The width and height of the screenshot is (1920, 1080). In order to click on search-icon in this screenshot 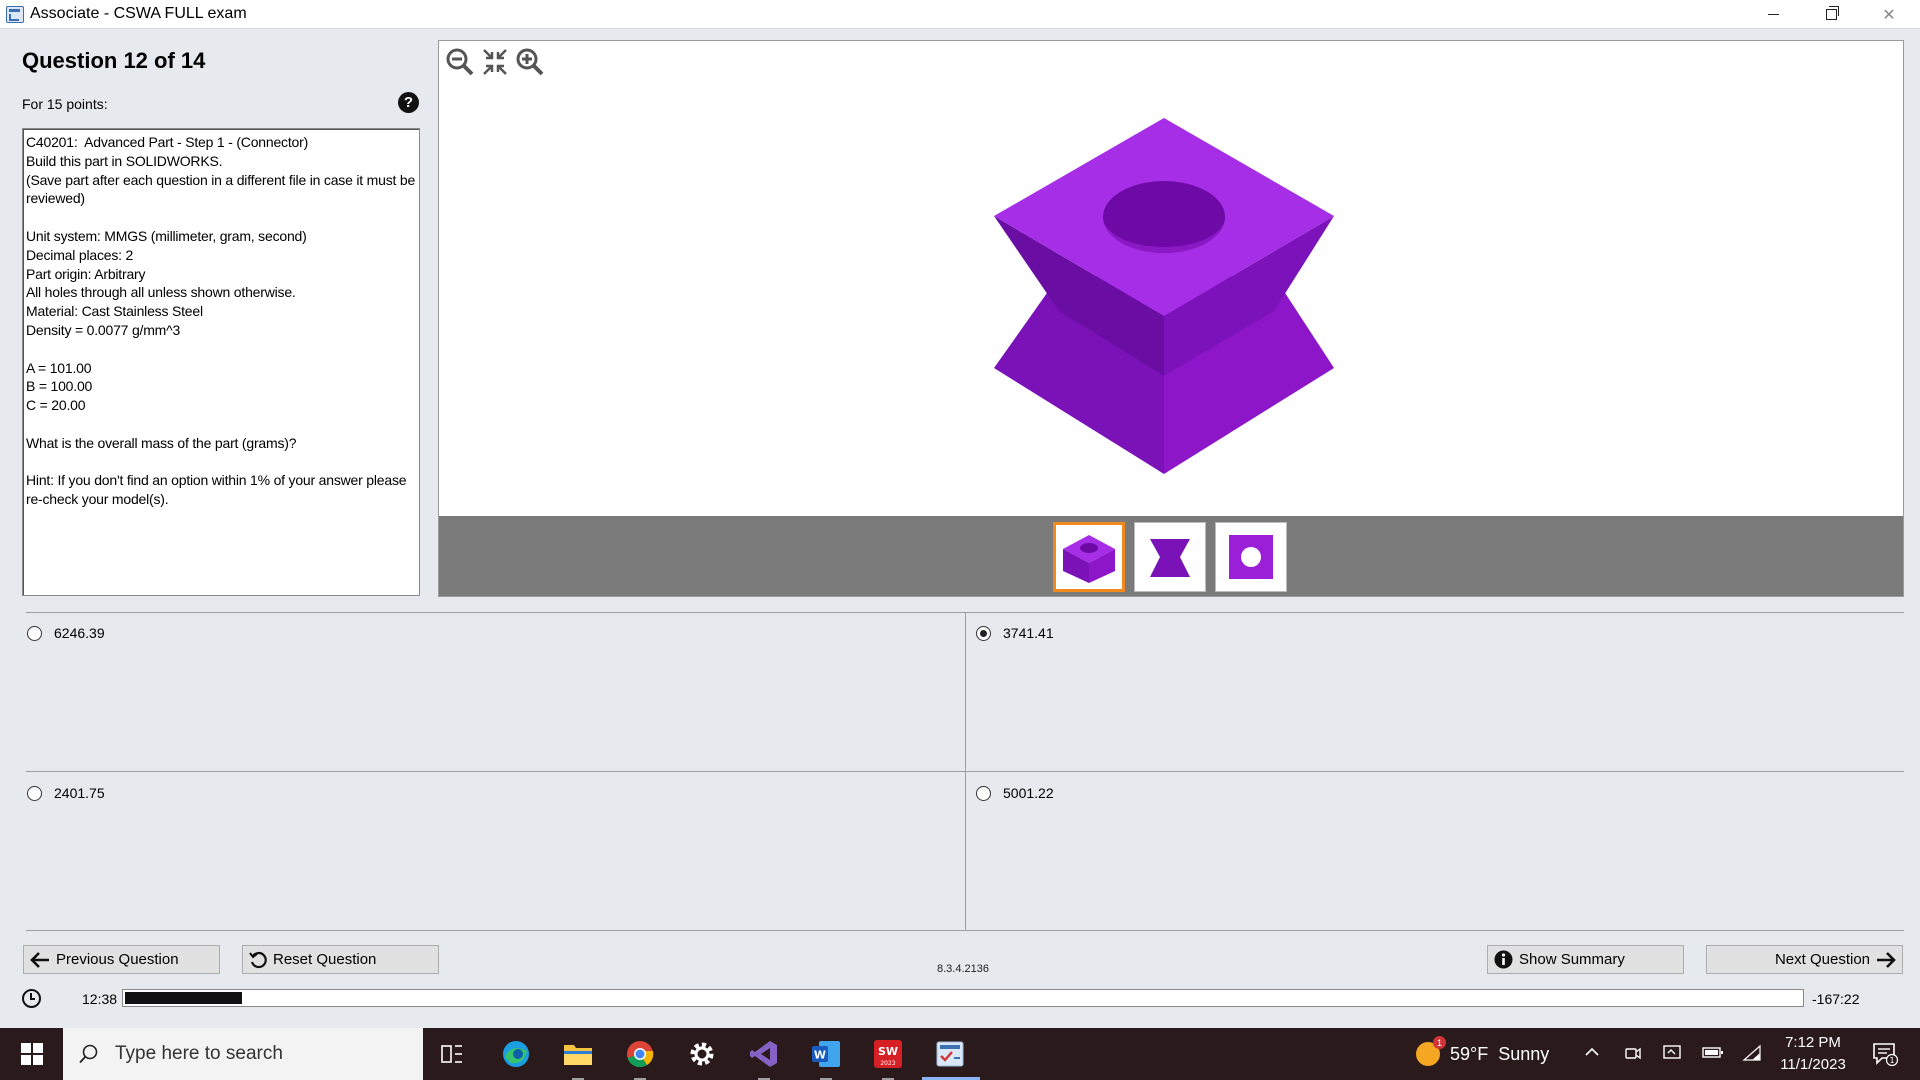, I will do `click(88, 1054)`.